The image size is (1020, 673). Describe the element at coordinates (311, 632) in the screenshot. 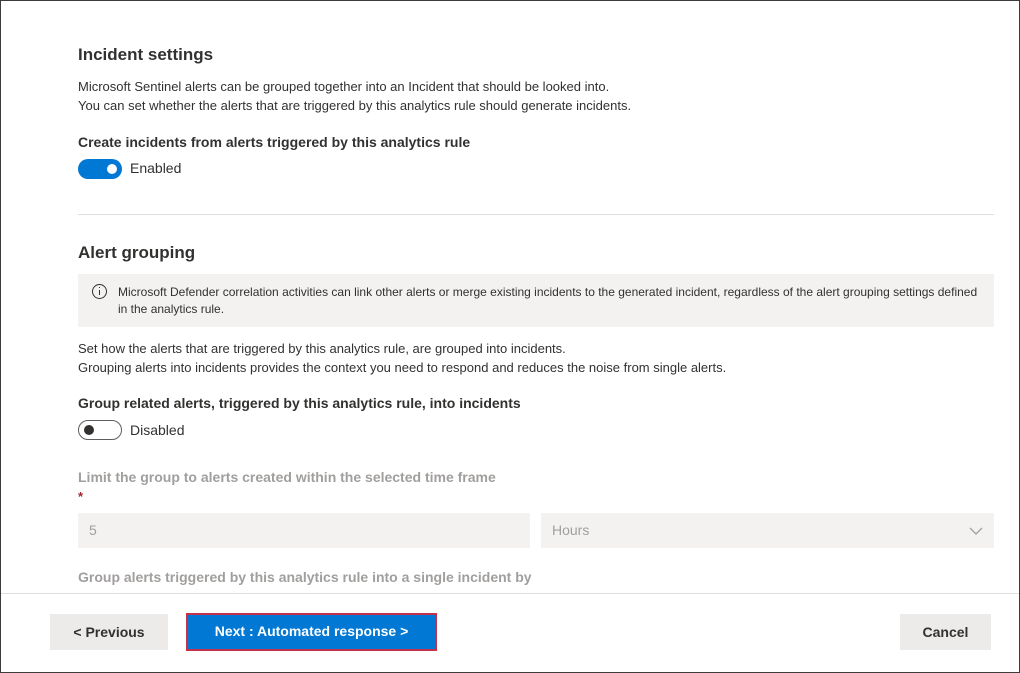

I see `next-automated-response-button: Next : Automated response >` at that location.